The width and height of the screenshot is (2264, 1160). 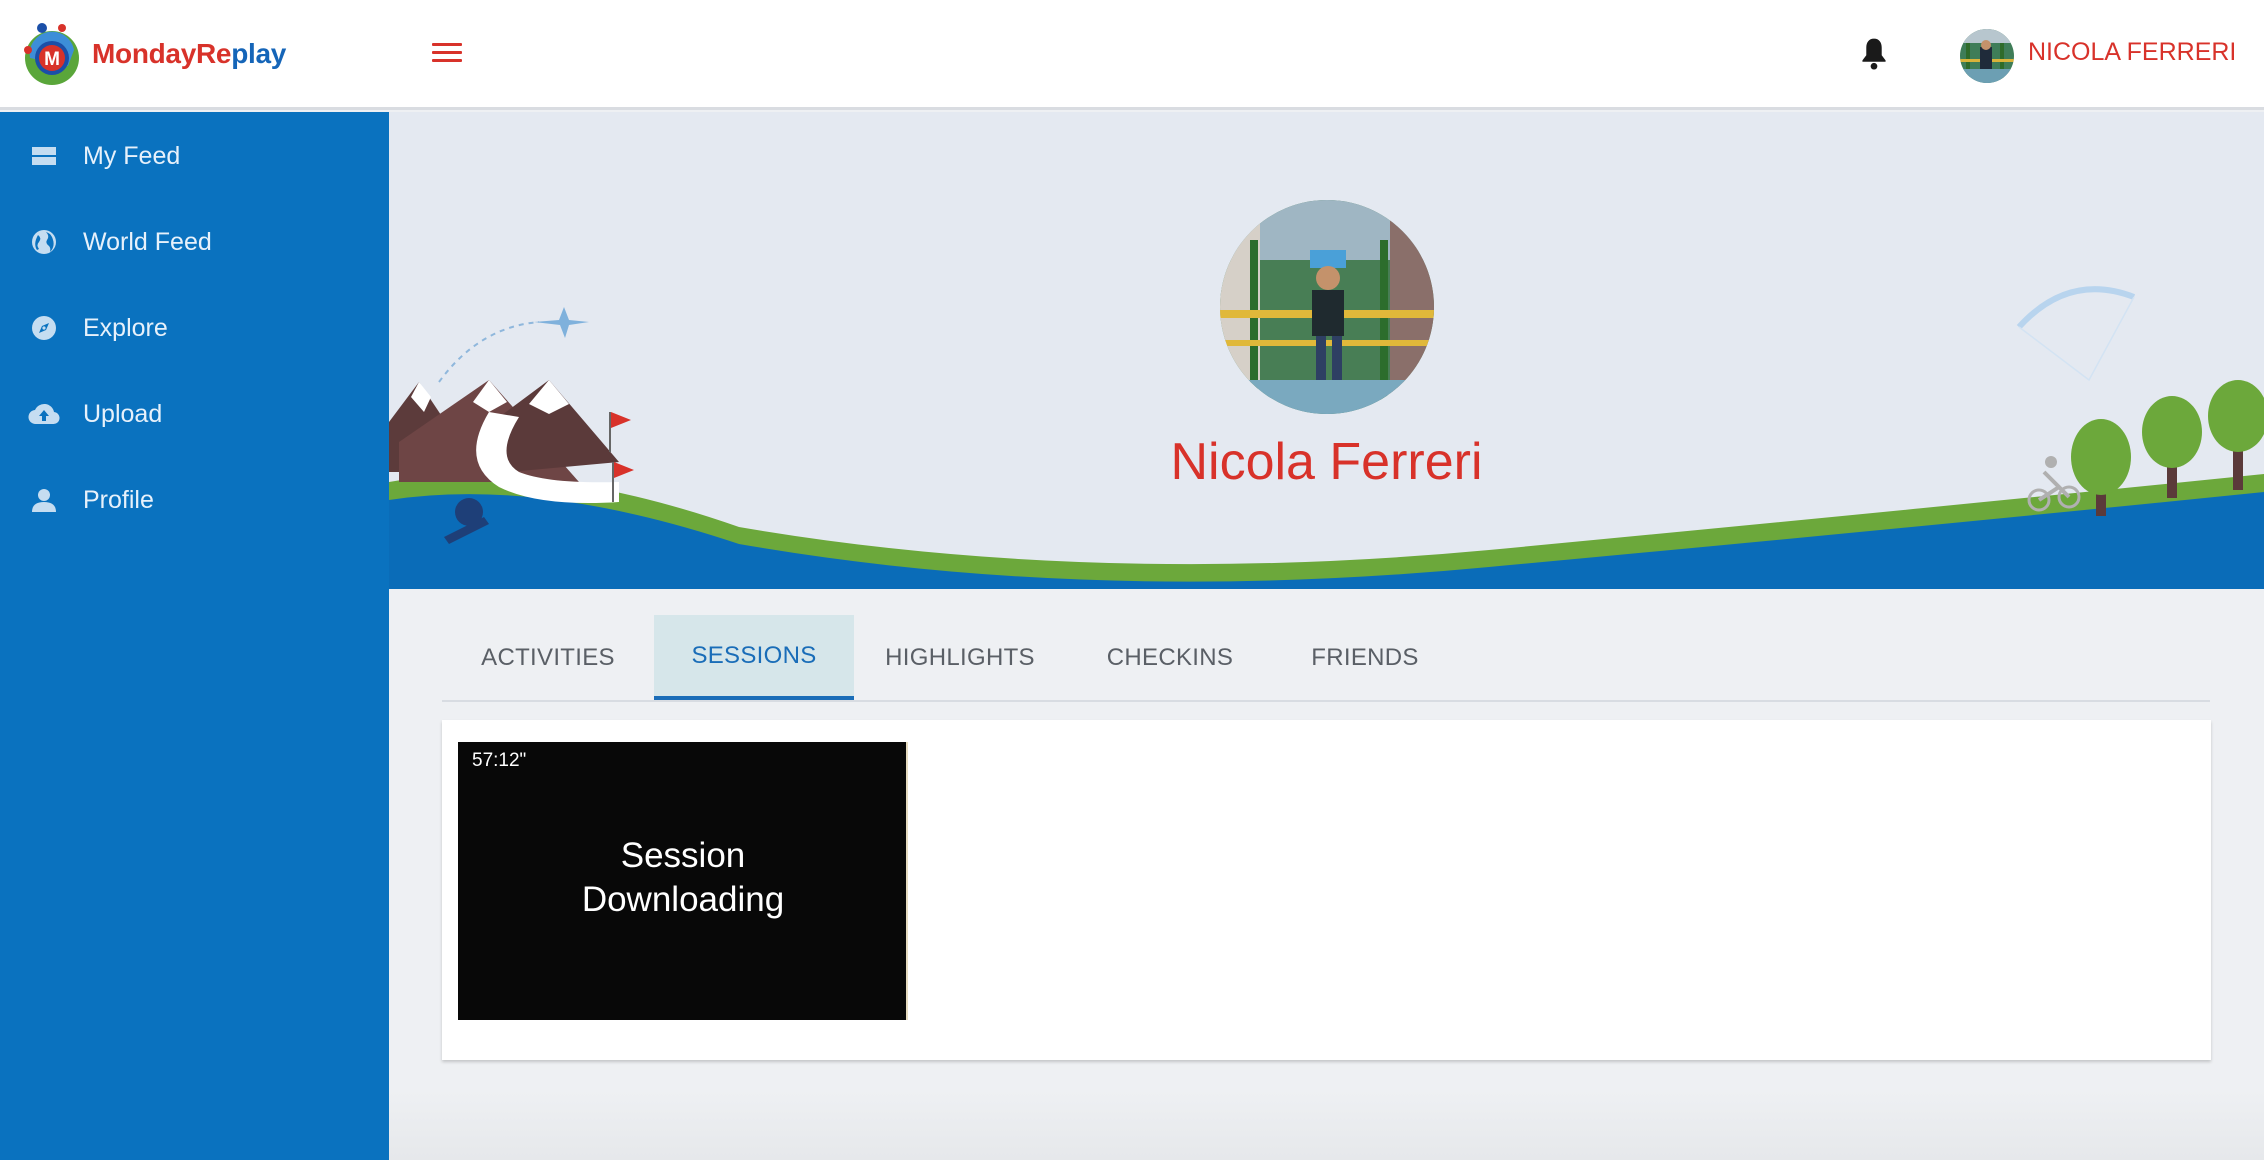 What do you see at coordinates (147, 241) in the screenshot?
I see `sidebar-item-label: World Feed` at bounding box center [147, 241].